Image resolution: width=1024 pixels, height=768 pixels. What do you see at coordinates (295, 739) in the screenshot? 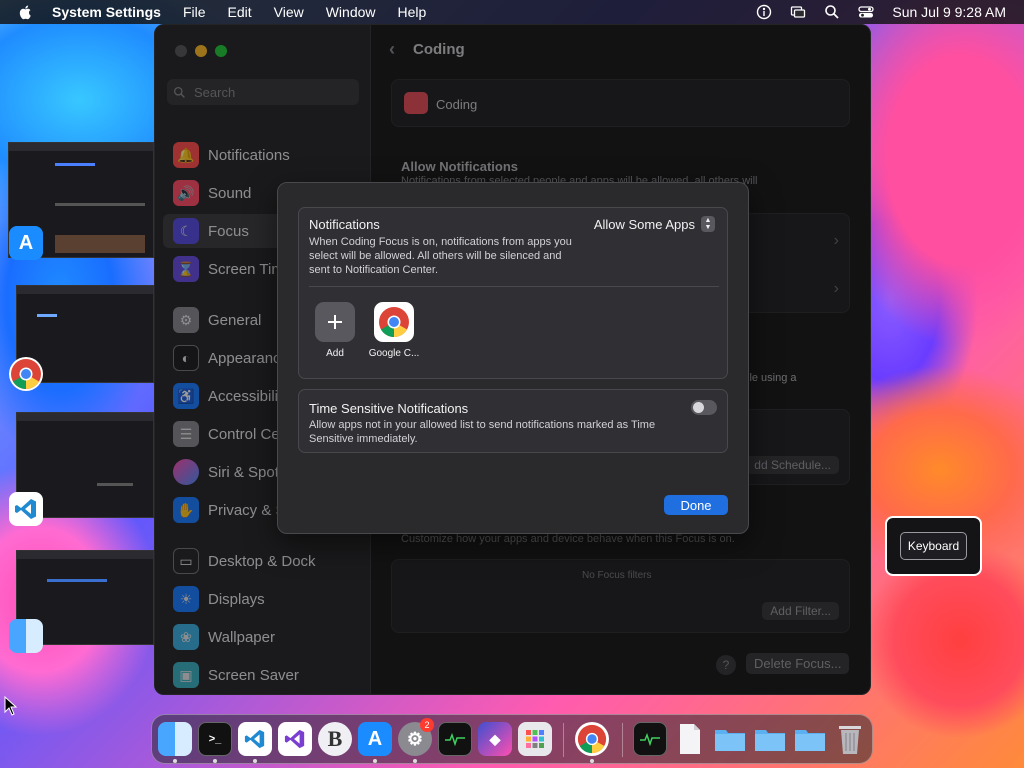
I see `dock-visual-studio-icon` at bounding box center [295, 739].